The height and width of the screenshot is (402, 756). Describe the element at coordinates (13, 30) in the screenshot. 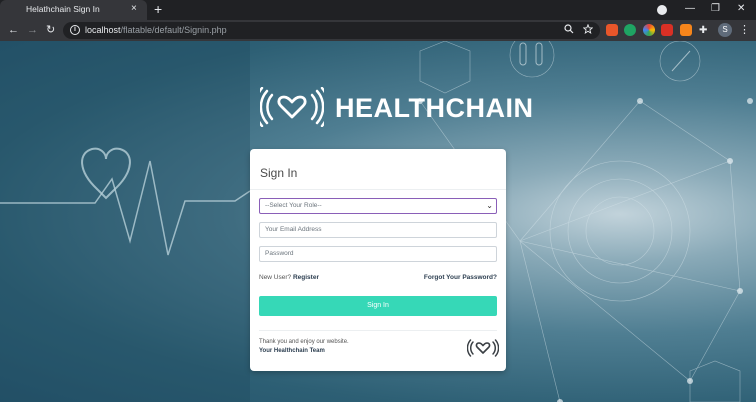

I see `back-button: ←` at that location.